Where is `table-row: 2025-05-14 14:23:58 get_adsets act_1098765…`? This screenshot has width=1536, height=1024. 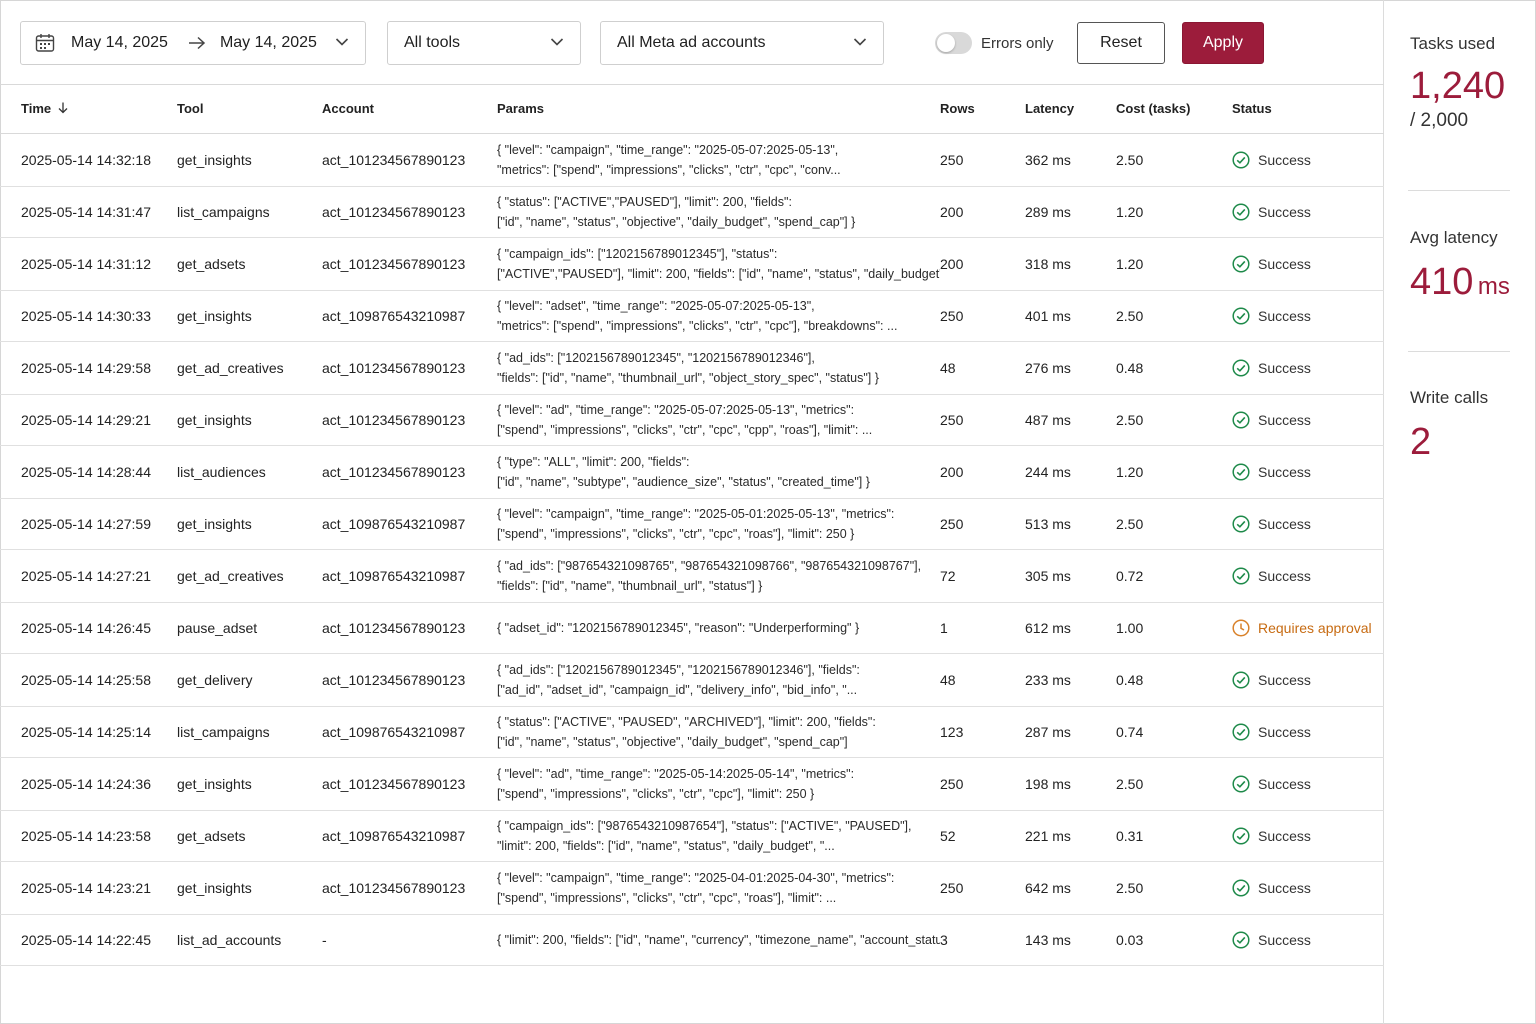 table-row: 2025-05-14 14:23:58 get_adsets act_1098765… is located at coordinates (692, 836).